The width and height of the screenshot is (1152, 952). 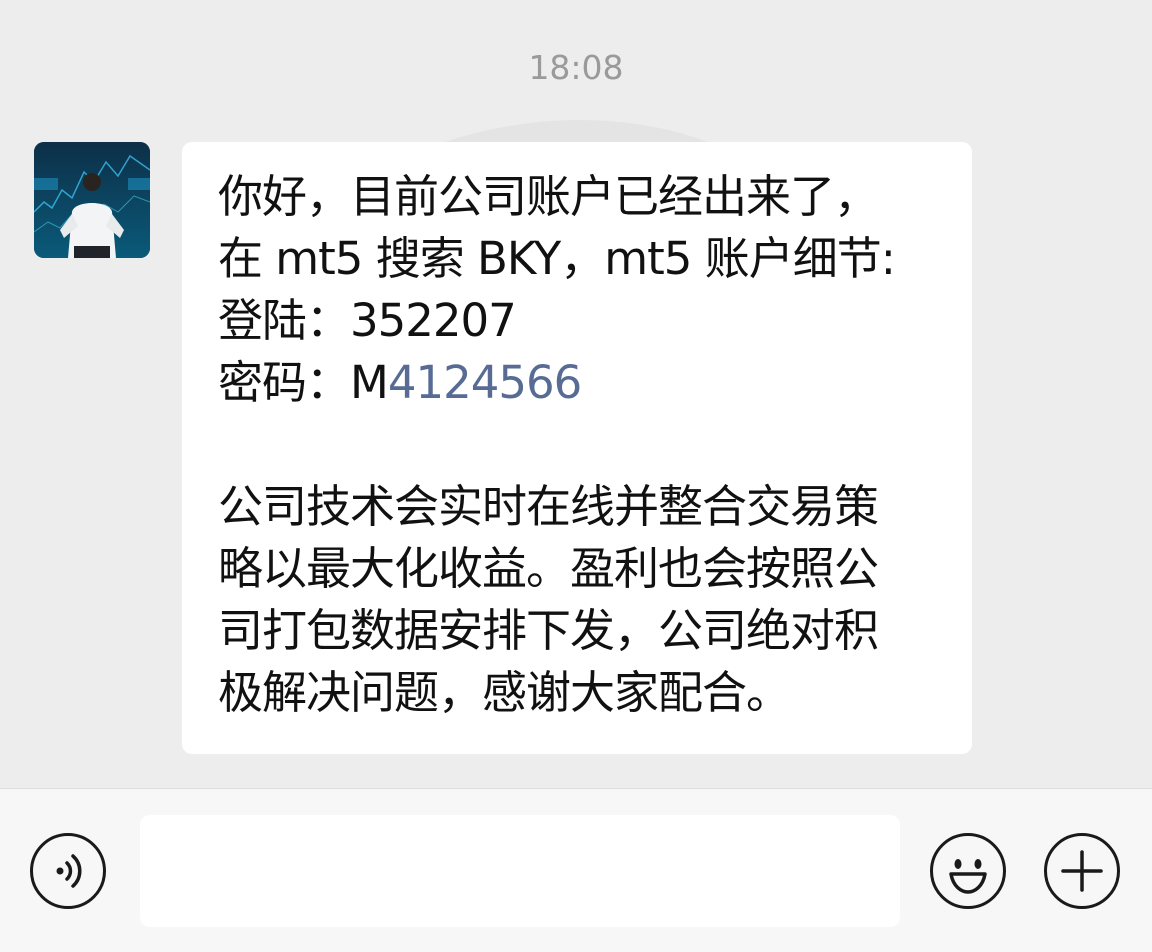 I want to click on message-line: 极解决问题，感谢大家配合。, so click(x=504, y=692).